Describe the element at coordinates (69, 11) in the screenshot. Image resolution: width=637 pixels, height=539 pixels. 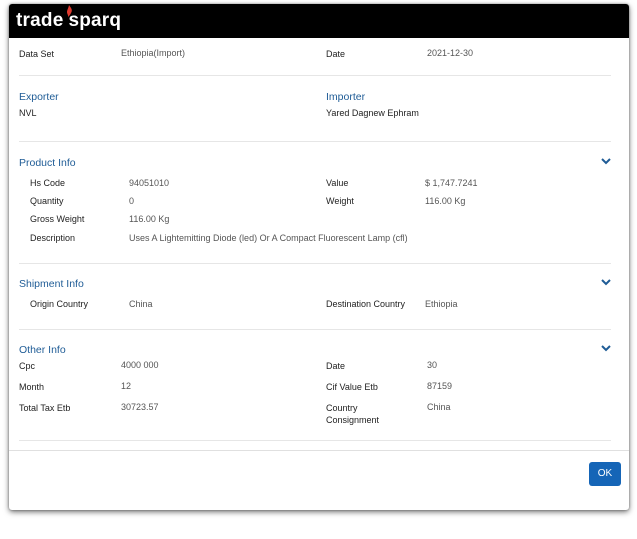
I see `flame-icon` at that location.